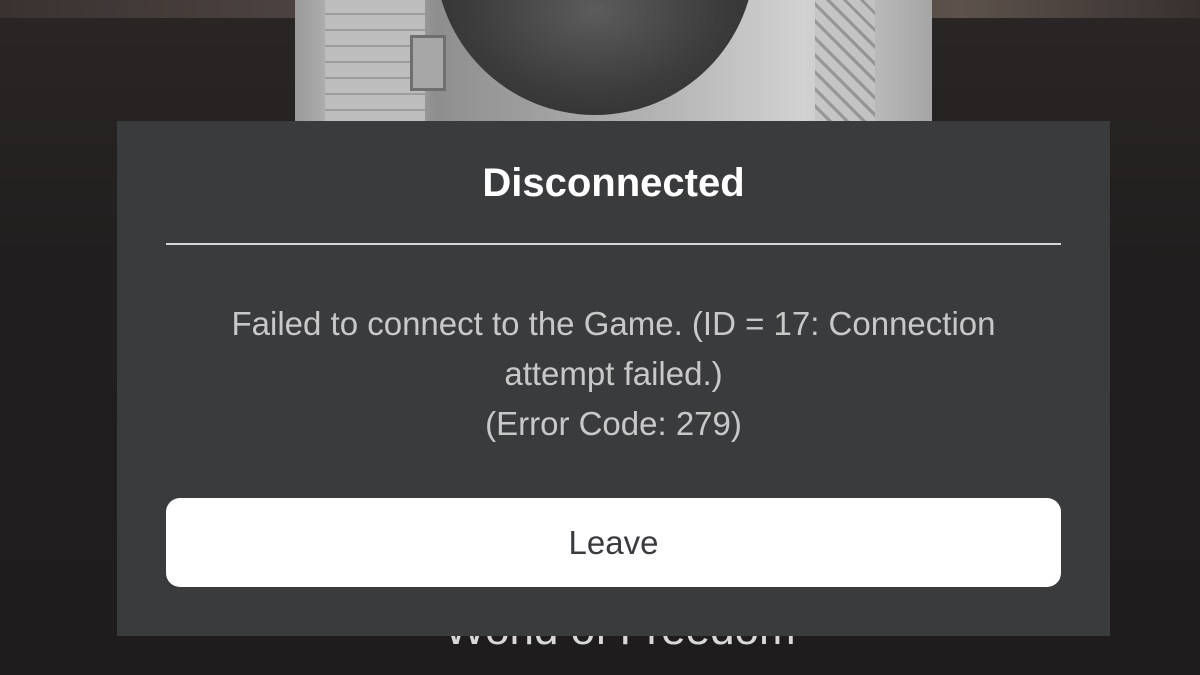 The width and height of the screenshot is (1200, 675). I want to click on dialog-divider, so click(613, 244).